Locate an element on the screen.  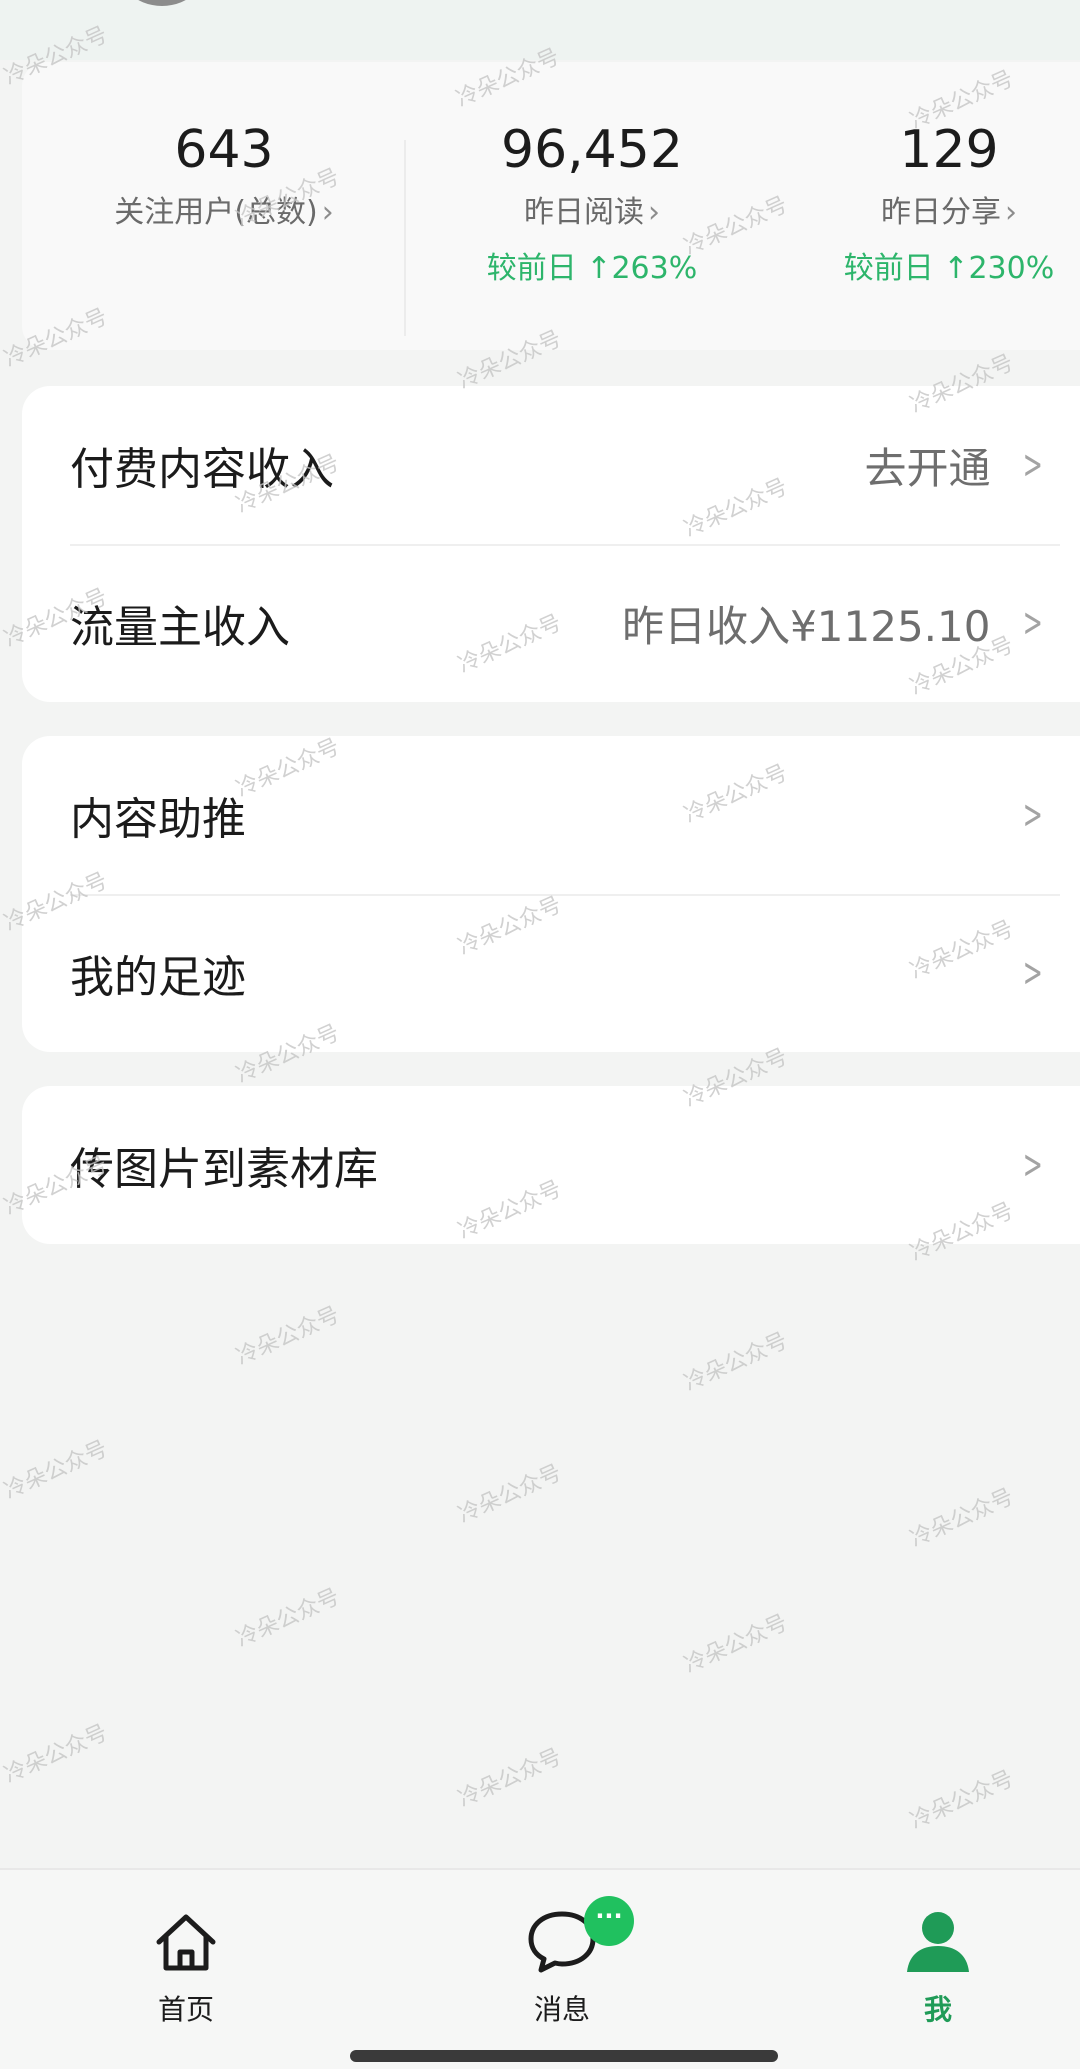
user-icon is located at coordinates (938, 1939).